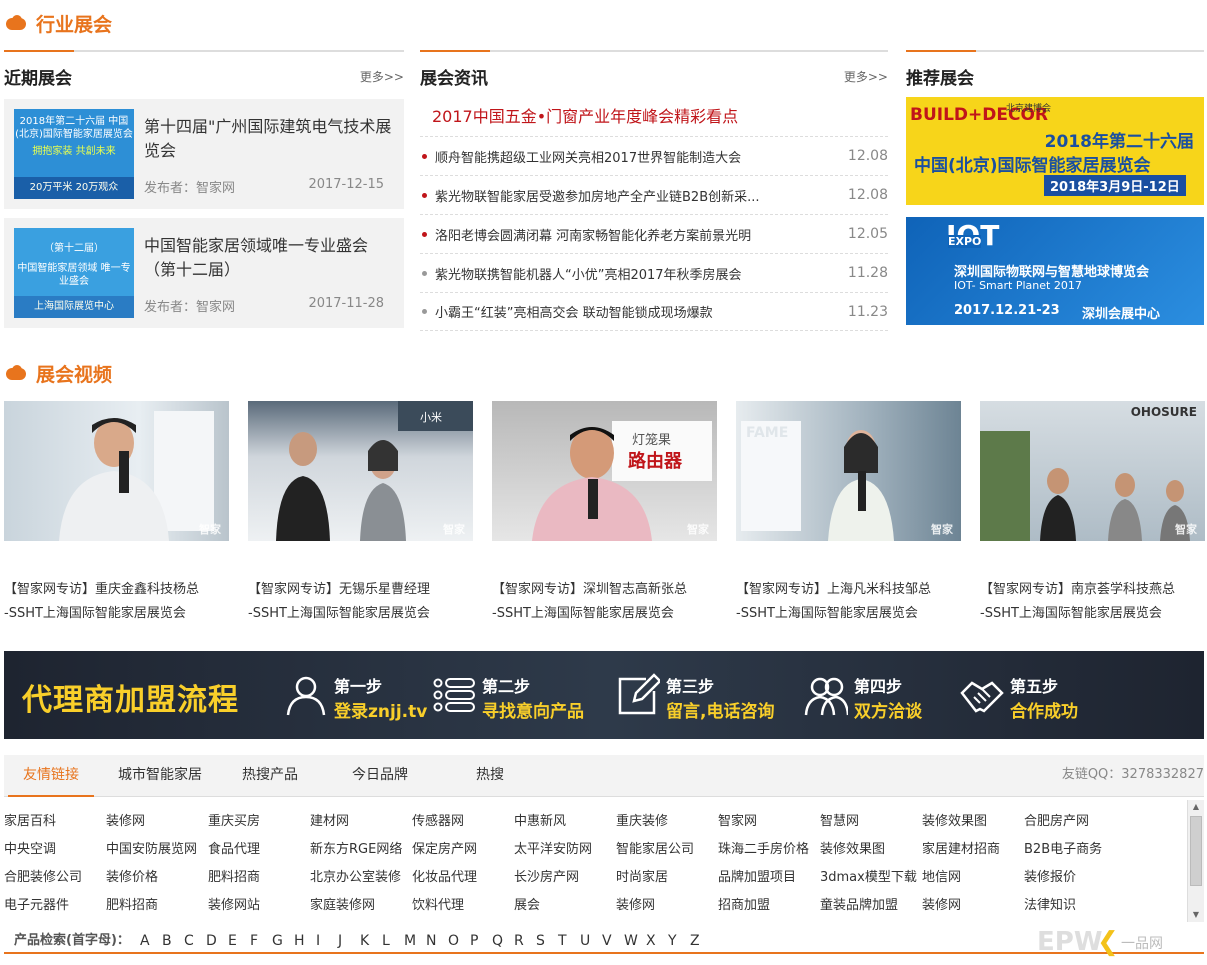  Describe the element at coordinates (271, 139) in the screenshot. I see `expo-title-link: 第十四届"广州国际建筑电气技术展览会` at that location.